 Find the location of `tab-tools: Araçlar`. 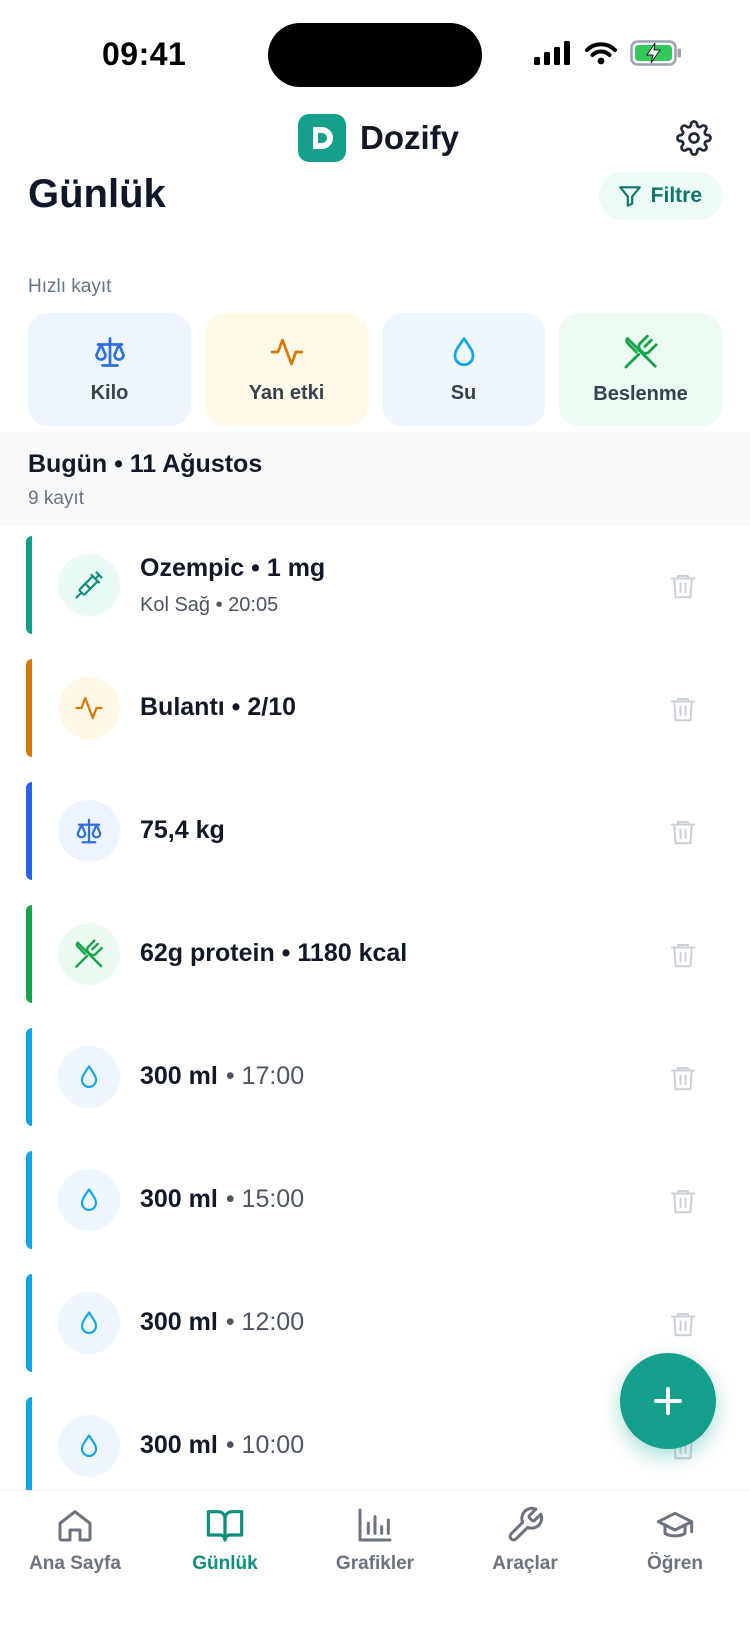

tab-tools: Araçlar is located at coordinates (525, 1540).